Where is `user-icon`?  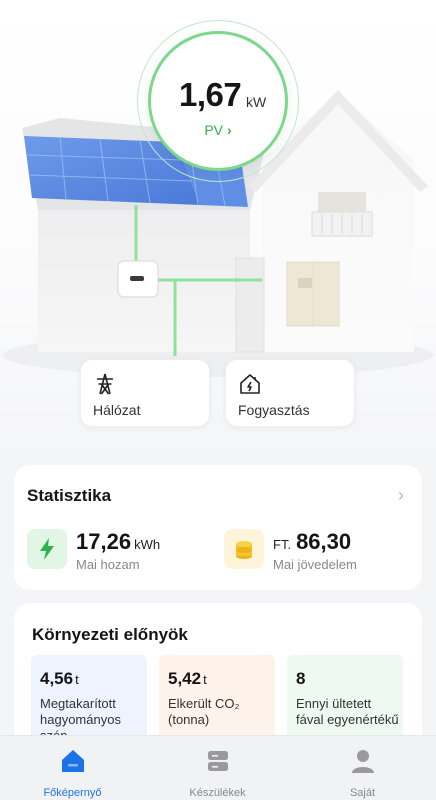 user-icon is located at coordinates (363, 761).